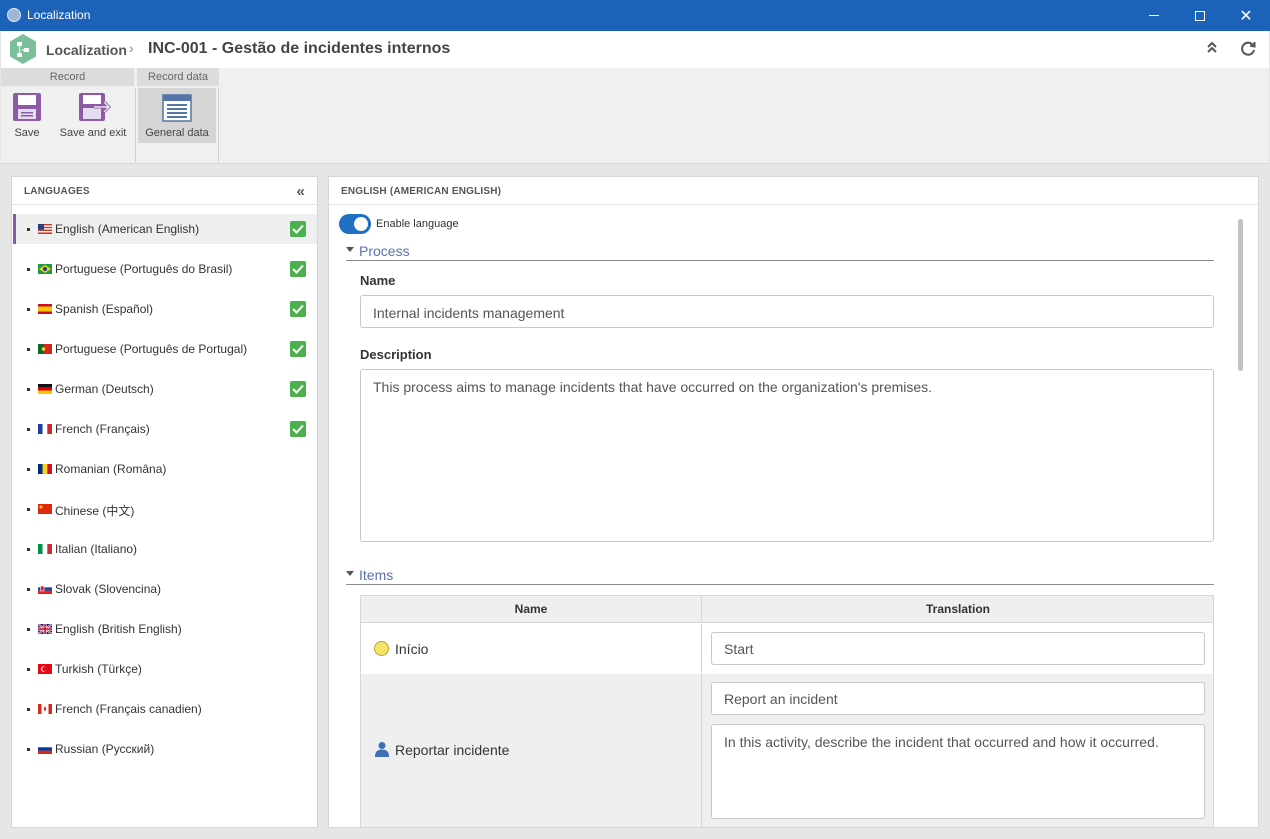  What do you see at coordinates (384, 251) in the screenshot?
I see `process-section-title: Process` at bounding box center [384, 251].